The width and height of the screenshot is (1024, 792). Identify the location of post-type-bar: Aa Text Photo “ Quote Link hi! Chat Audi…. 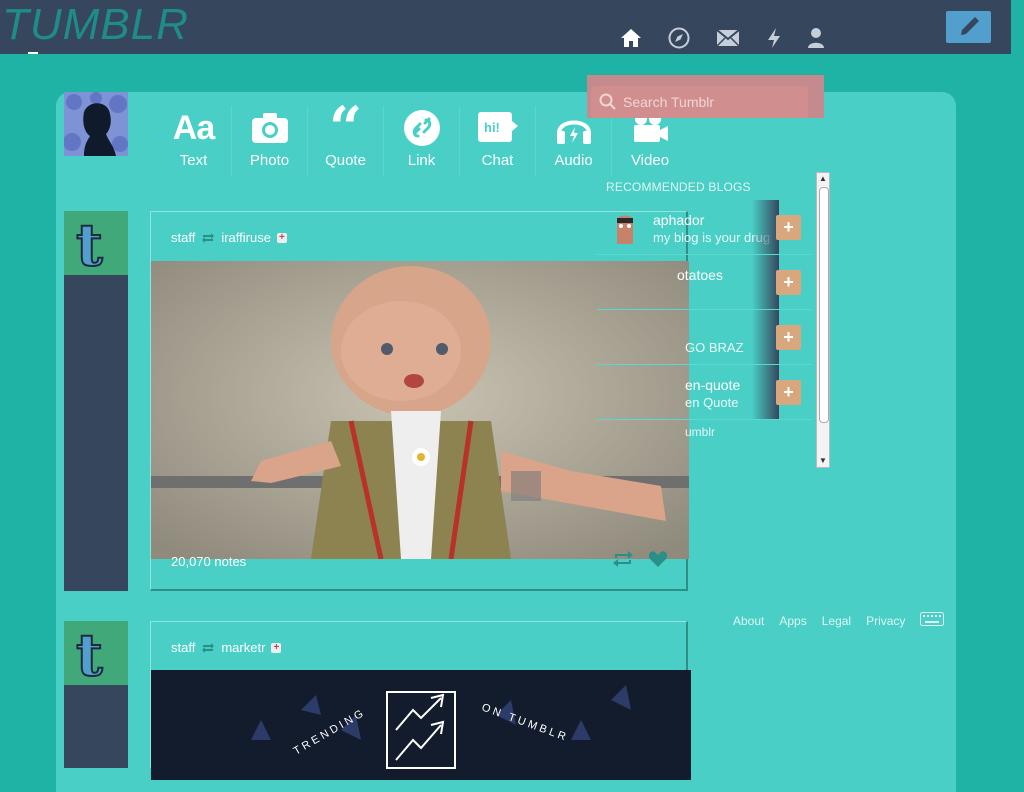
(422, 140).